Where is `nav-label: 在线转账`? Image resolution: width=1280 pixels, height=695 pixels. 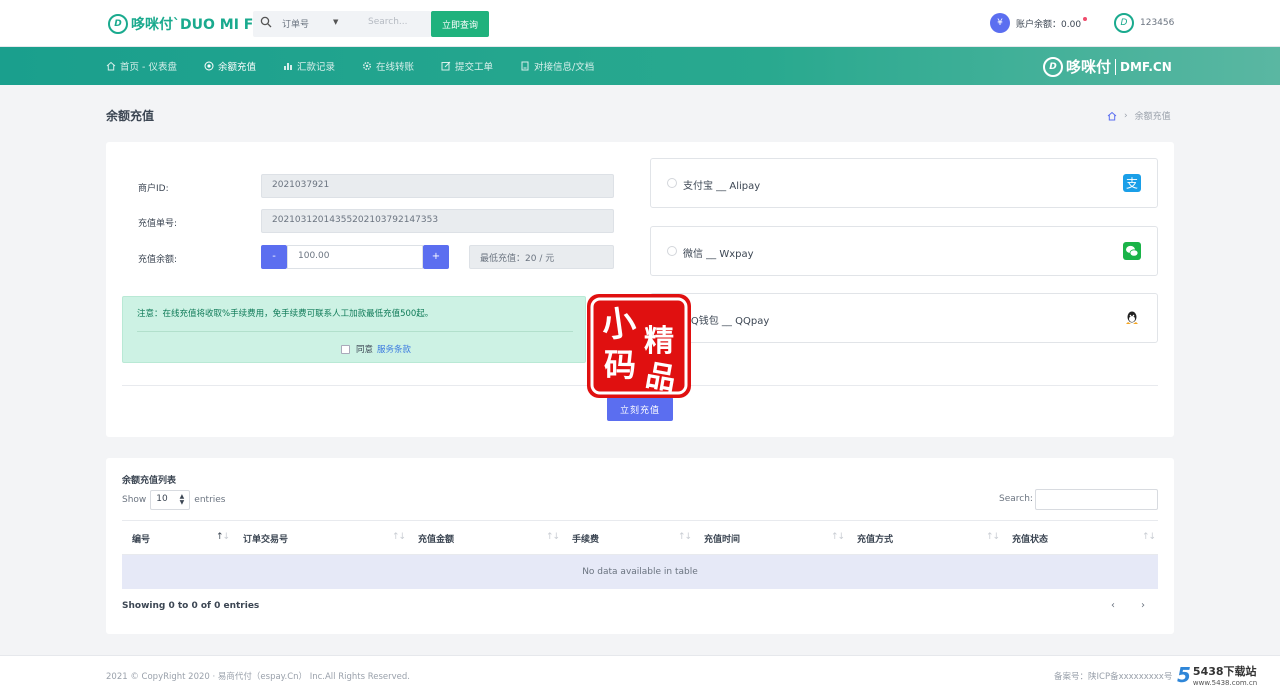 nav-label: 在线转账 is located at coordinates (395, 67).